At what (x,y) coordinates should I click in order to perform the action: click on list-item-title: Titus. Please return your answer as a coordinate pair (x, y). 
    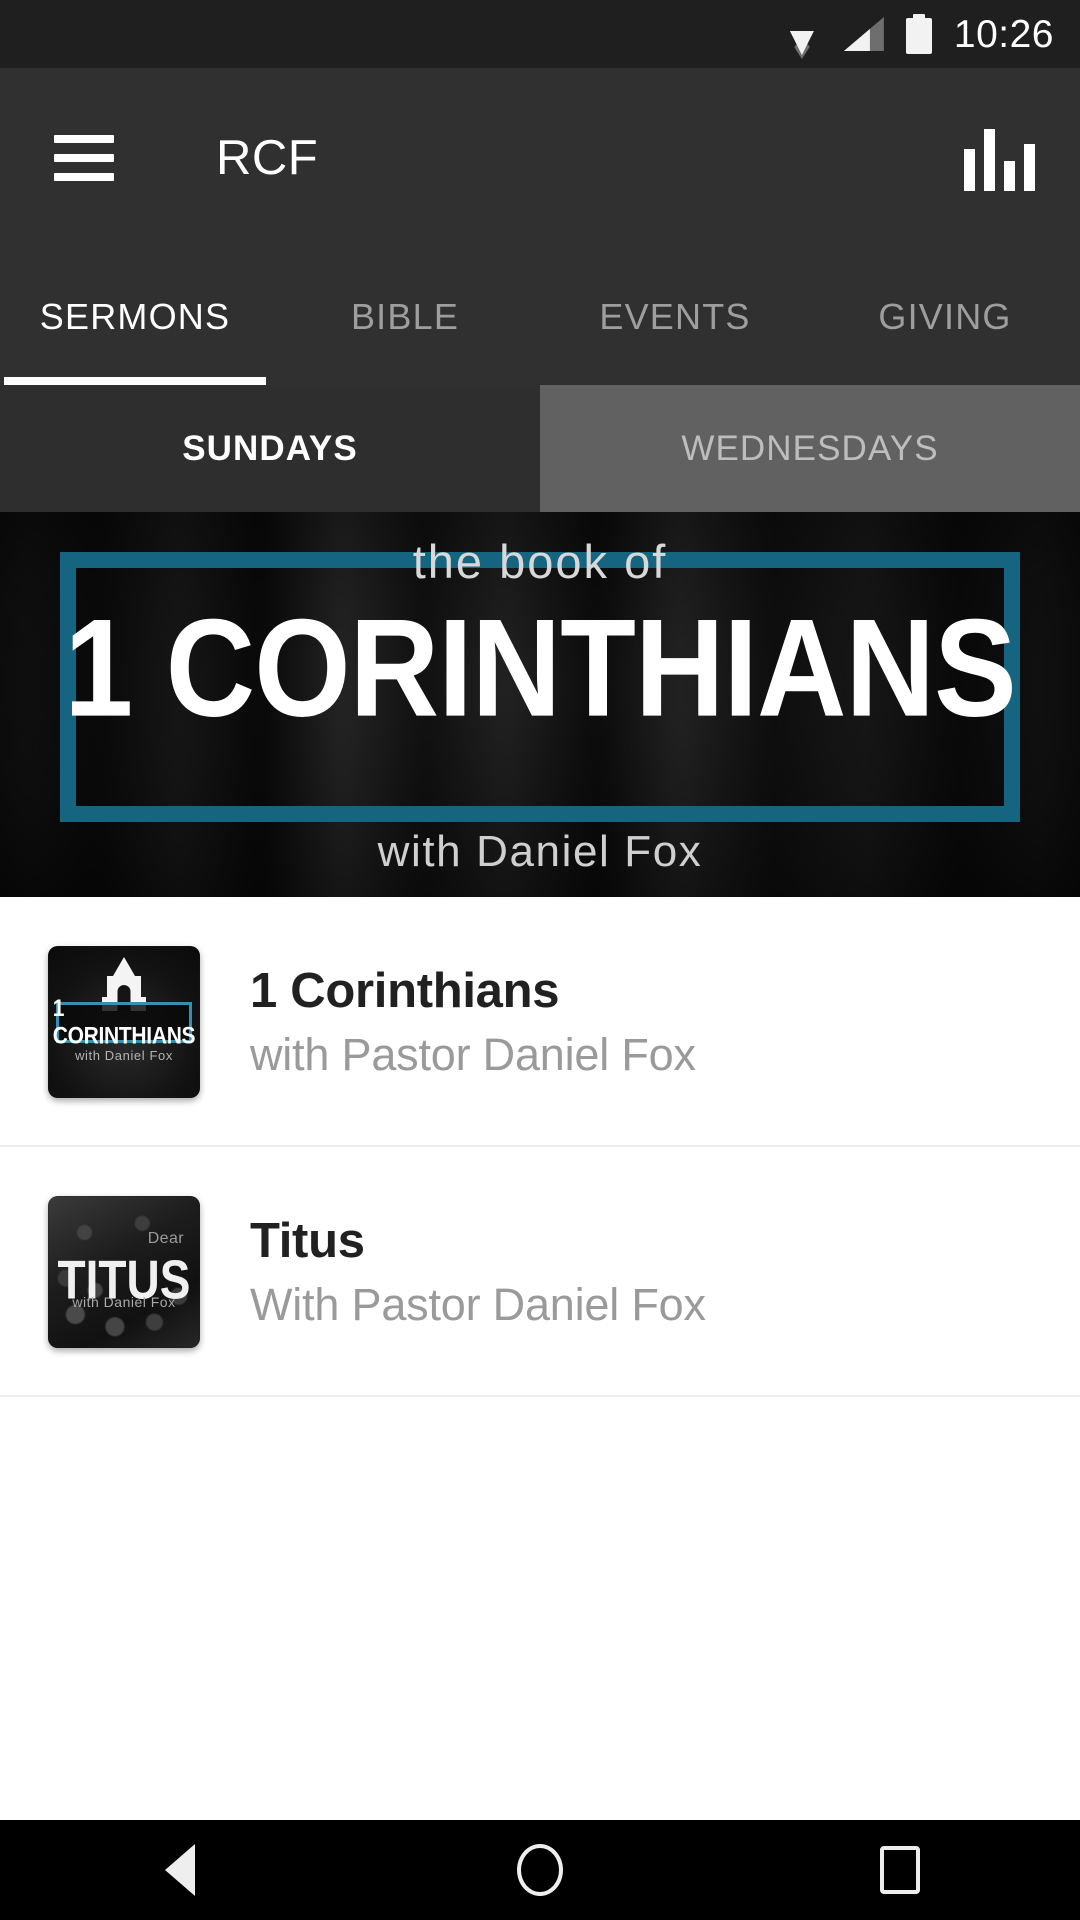
    Looking at the image, I should click on (307, 1241).